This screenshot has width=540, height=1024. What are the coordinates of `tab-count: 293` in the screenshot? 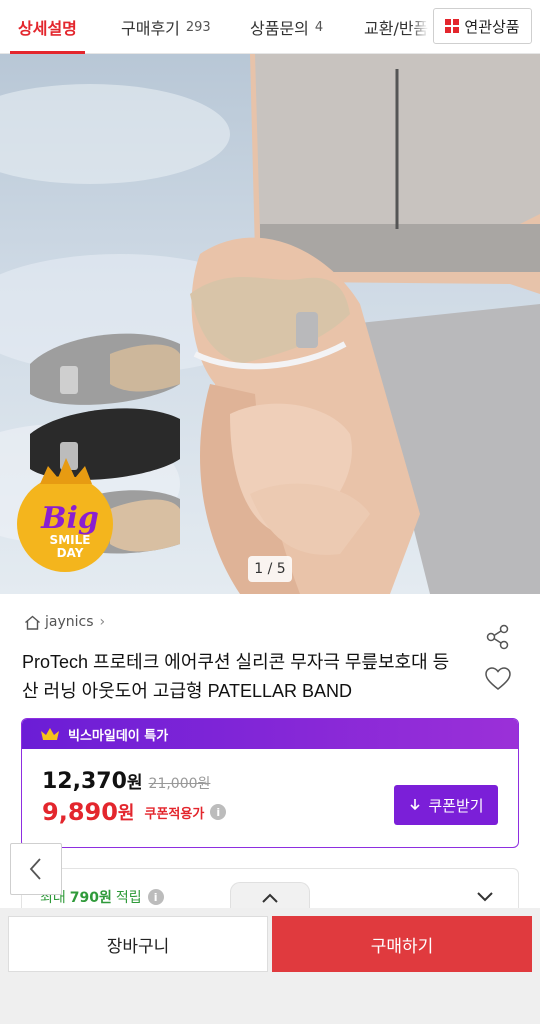 It's located at (198, 27).